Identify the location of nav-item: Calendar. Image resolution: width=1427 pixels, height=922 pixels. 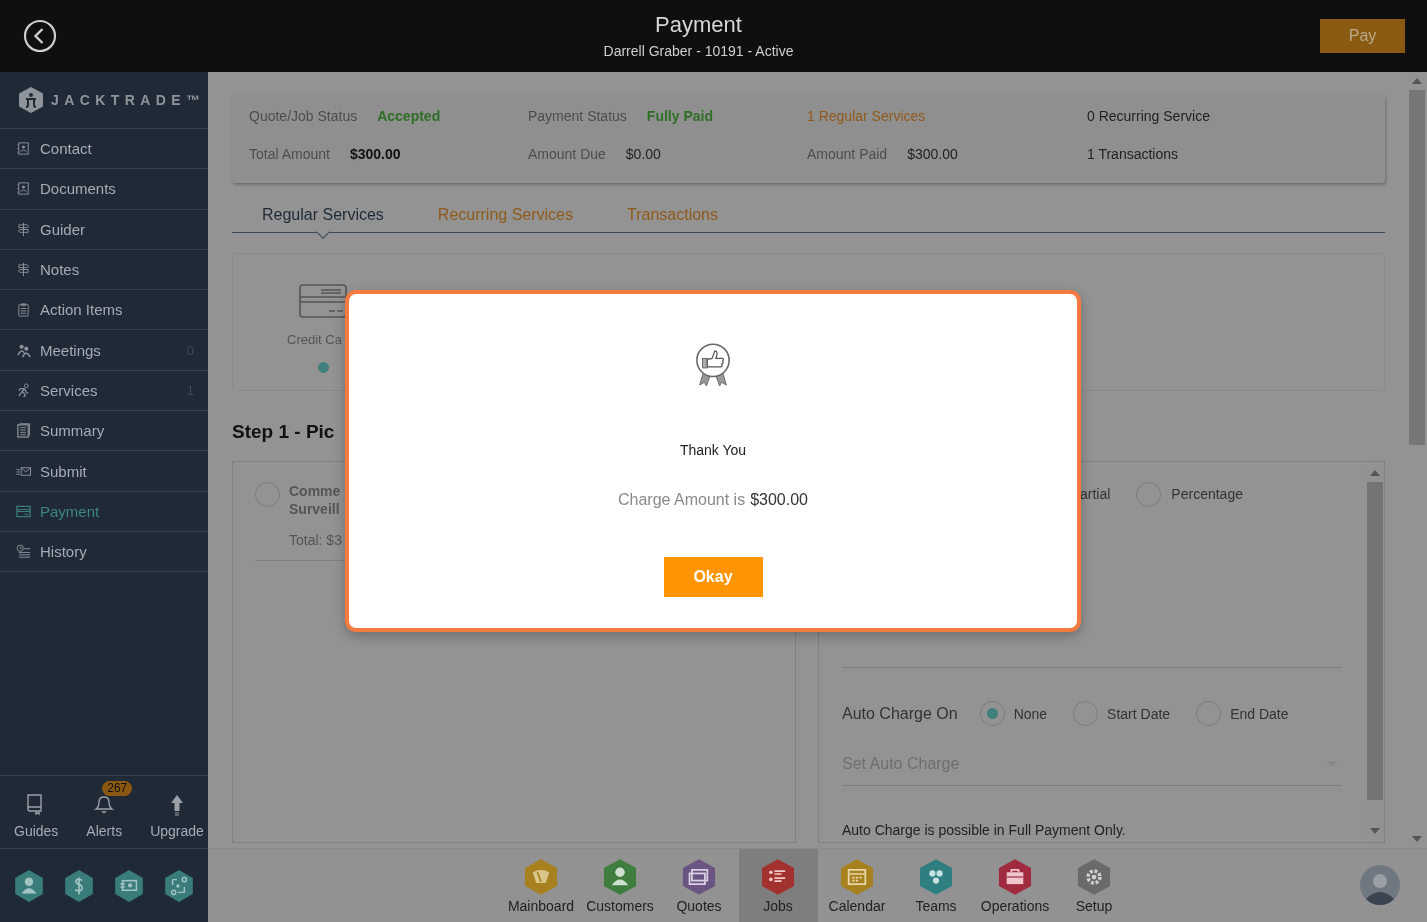
(857, 885).